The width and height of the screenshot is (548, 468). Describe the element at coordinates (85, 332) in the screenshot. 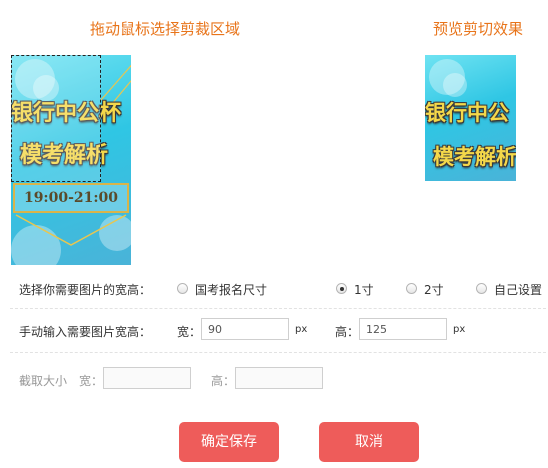

I see `manual-size-label: 手动输入需要图片宽高：` at that location.